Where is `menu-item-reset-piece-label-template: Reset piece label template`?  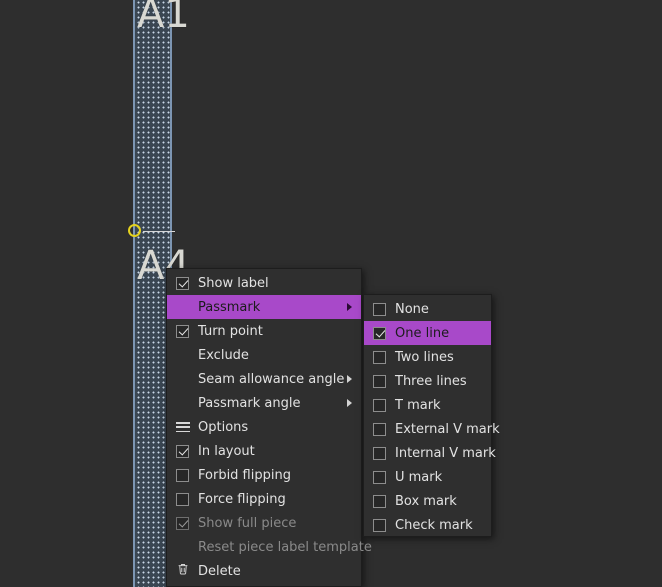
menu-item-reset-piece-label-template: Reset piece label template is located at coordinates (269, 547).